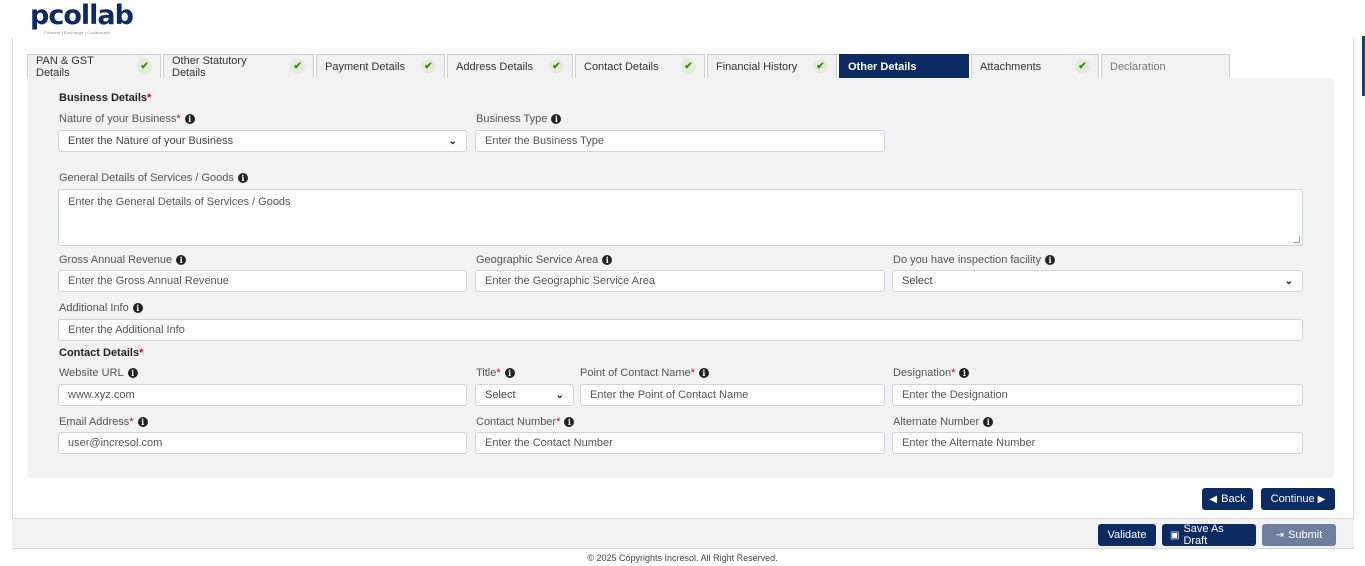 This screenshot has width=1365, height=566. I want to click on logo-tagline: Connect | Exchange | Collaborate, so click(77, 32).